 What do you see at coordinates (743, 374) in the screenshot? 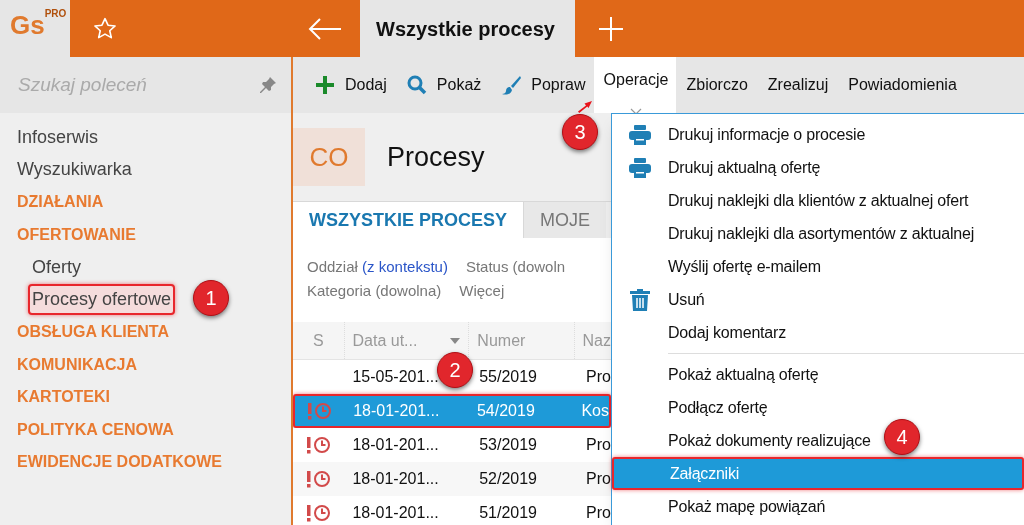
I see `menu-item: Pokaż aktualną ofertę` at bounding box center [743, 374].